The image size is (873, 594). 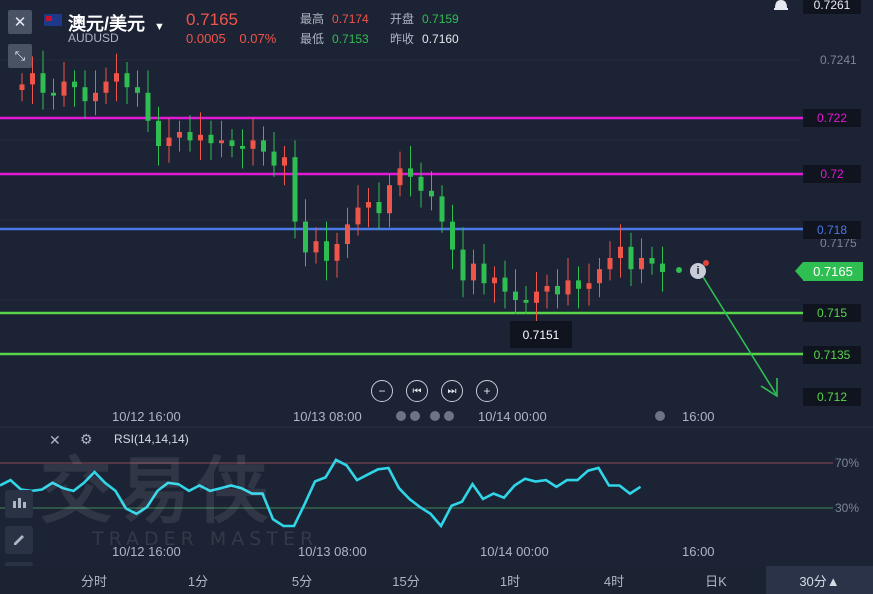 I want to click on tab-daily: 日K, so click(x=716, y=580).